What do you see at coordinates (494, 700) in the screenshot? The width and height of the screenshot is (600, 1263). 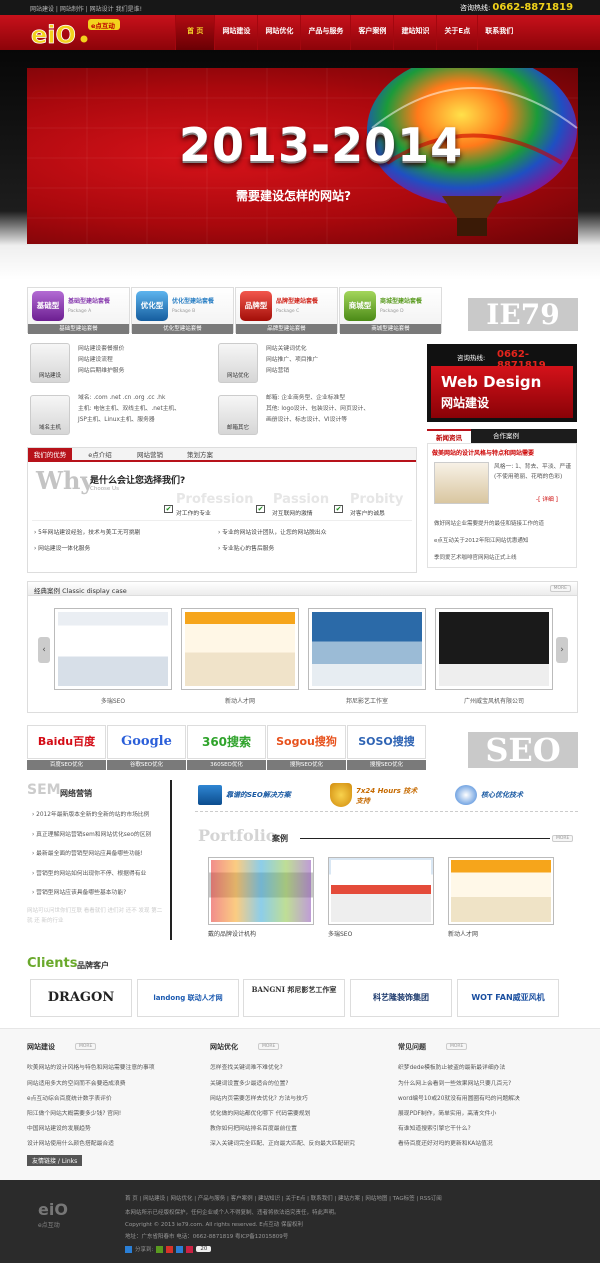 I see `case-caption: 广州威宝风机有限公司` at bounding box center [494, 700].